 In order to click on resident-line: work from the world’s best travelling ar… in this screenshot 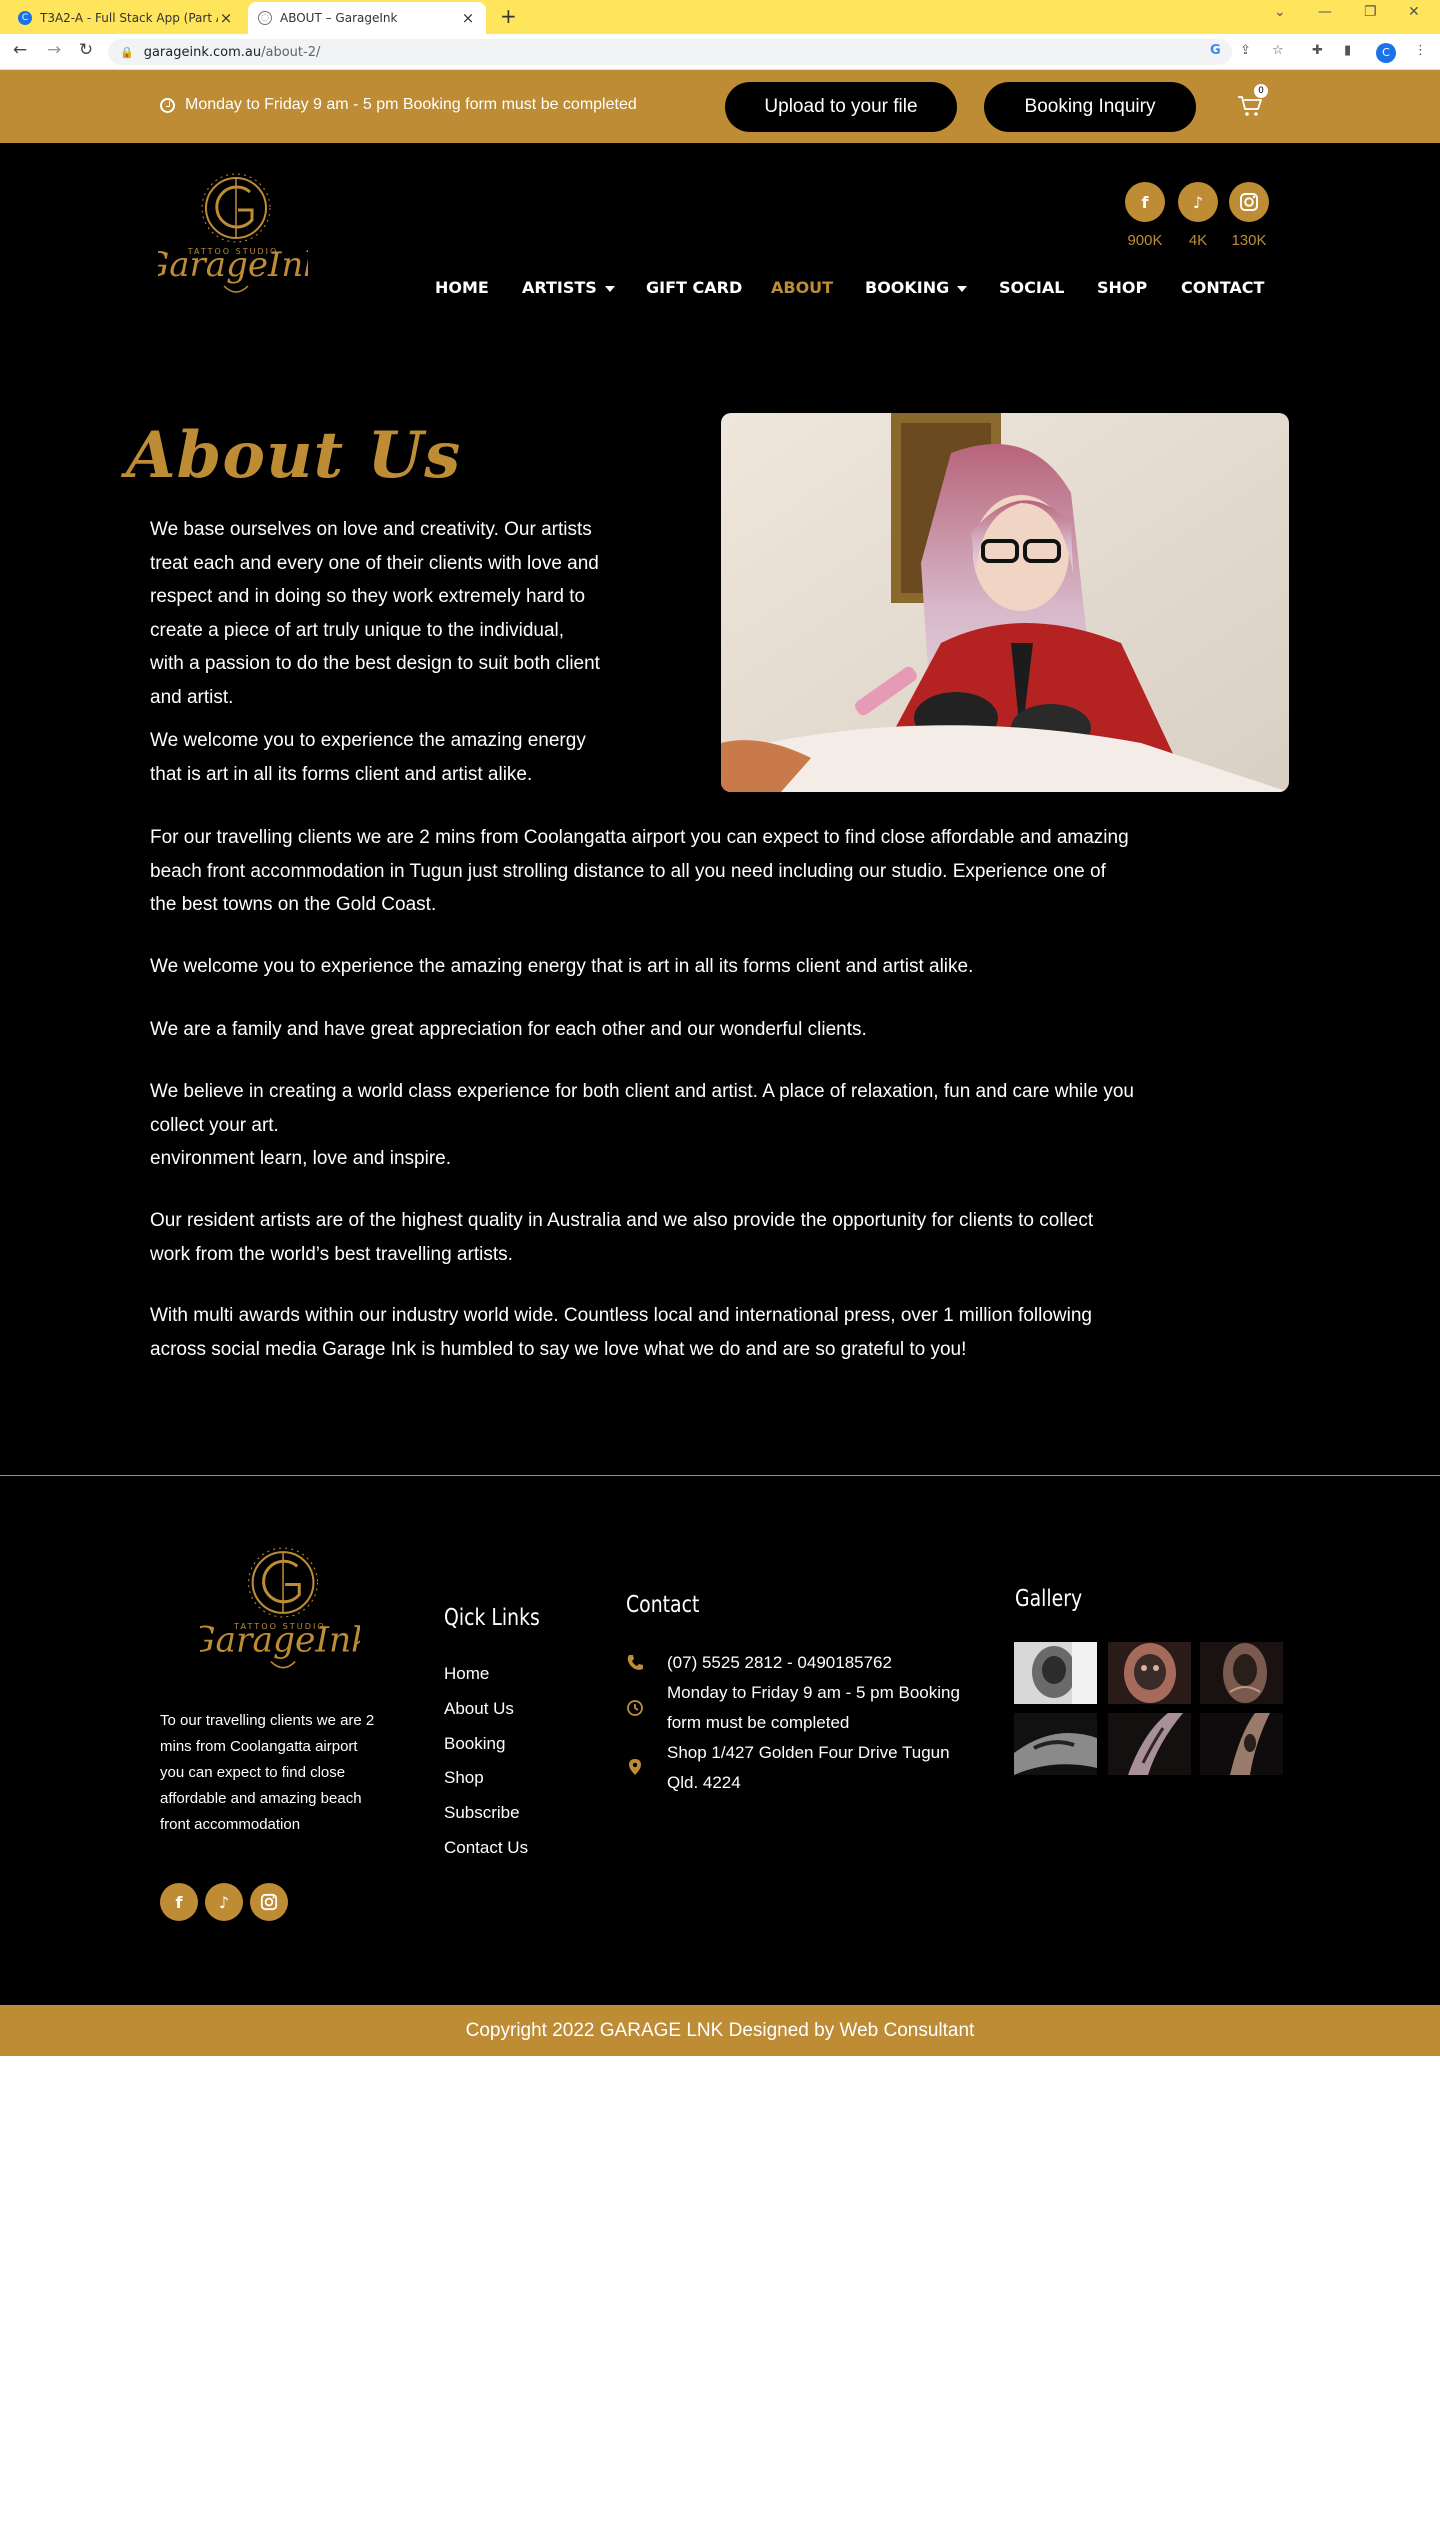, I will do `click(331, 1254)`.